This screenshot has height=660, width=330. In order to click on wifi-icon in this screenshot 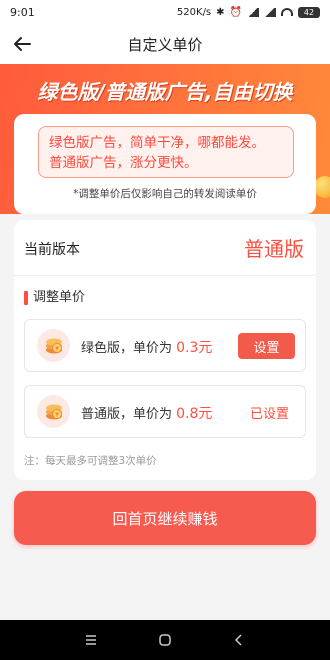, I will do `click(287, 12)`.